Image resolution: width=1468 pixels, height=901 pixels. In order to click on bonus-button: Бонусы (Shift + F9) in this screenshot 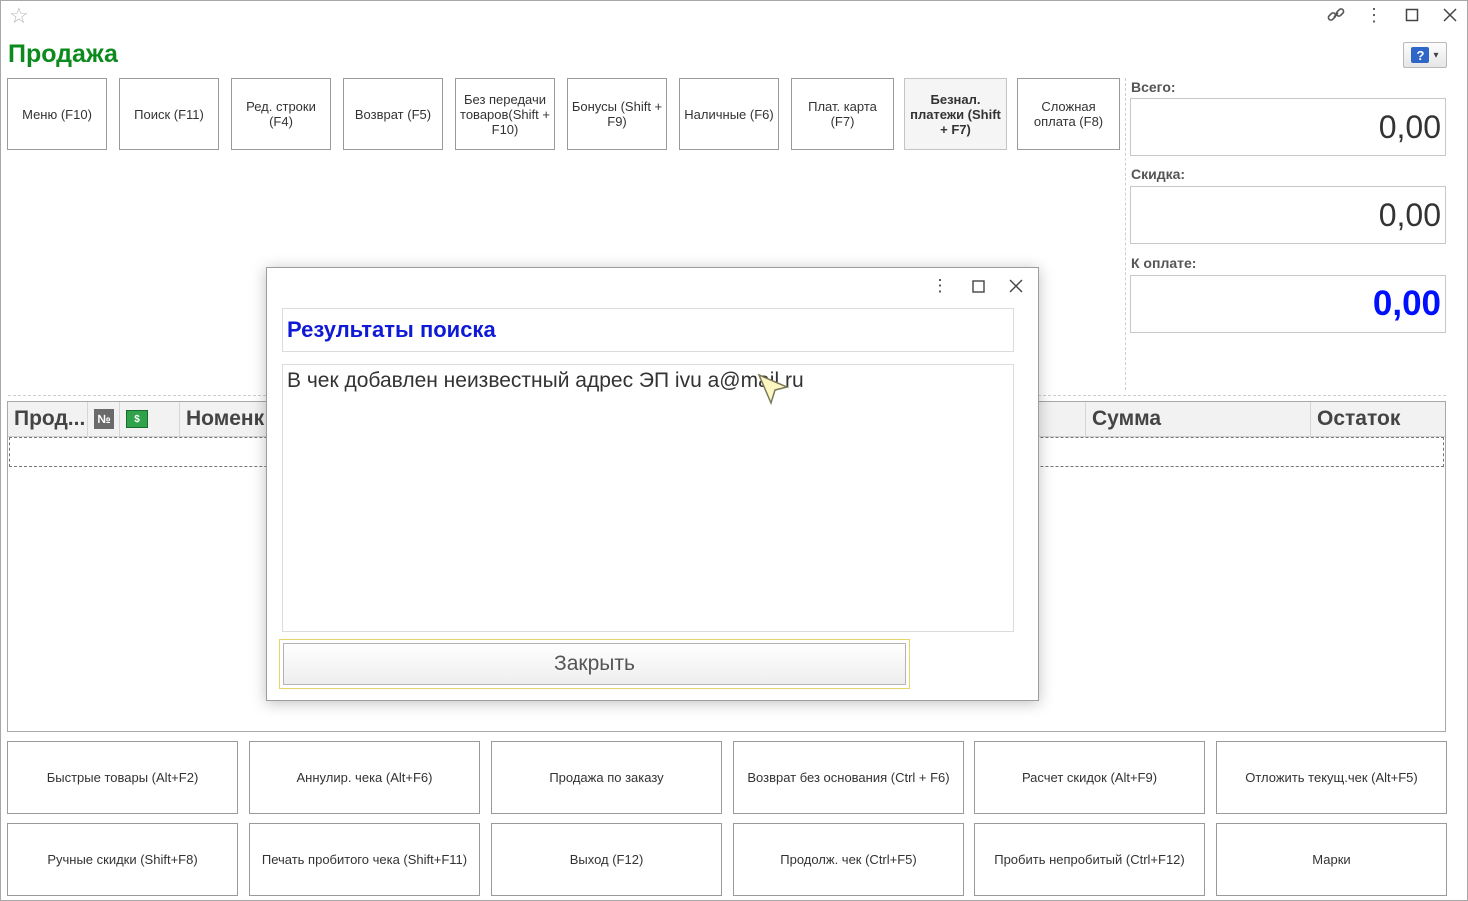, I will do `click(617, 114)`.